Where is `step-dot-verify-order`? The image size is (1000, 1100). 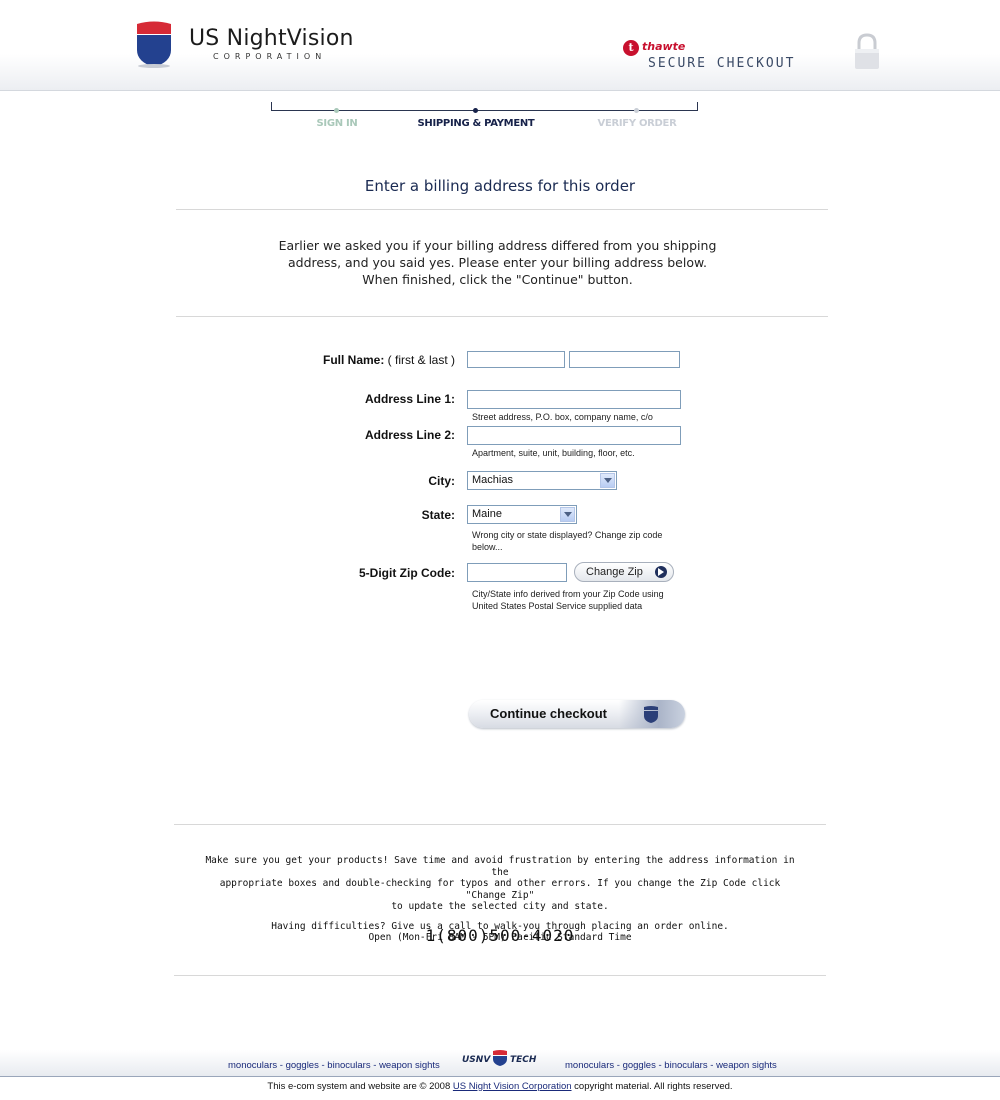
step-dot-verify-order is located at coordinates (636, 110).